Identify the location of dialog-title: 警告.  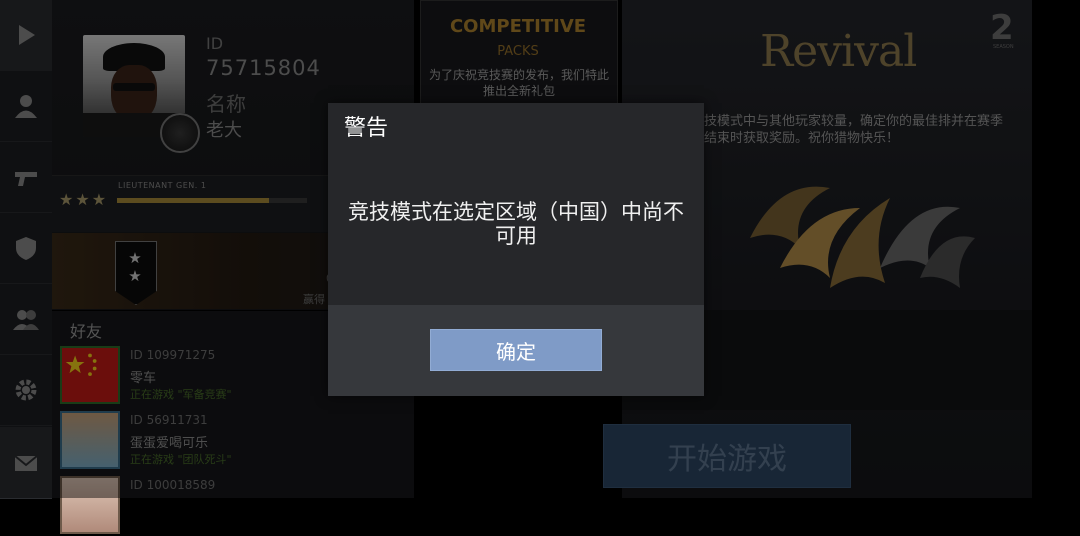
(366, 128).